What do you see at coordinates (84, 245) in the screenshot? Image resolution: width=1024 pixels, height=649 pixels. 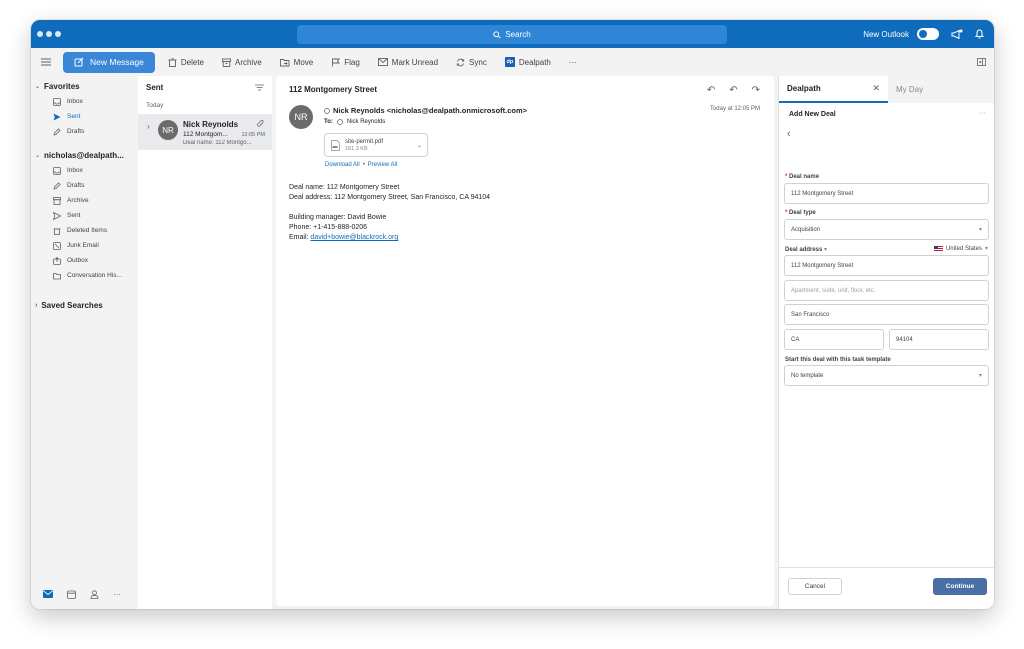 I see `account-junk-email: Junk Email` at bounding box center [84, 245].